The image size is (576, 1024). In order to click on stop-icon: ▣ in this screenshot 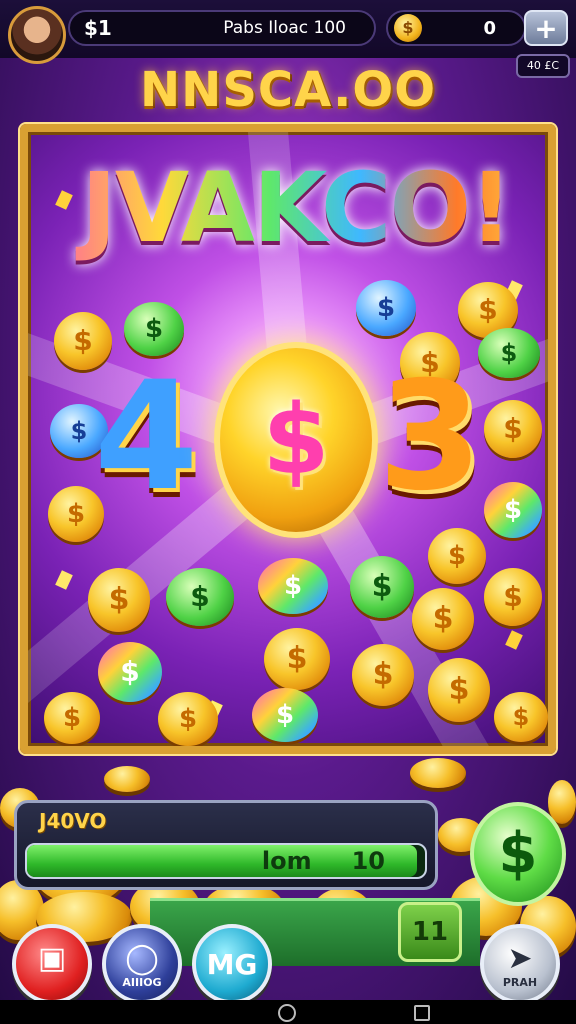, I will do `click(52, 958)`.